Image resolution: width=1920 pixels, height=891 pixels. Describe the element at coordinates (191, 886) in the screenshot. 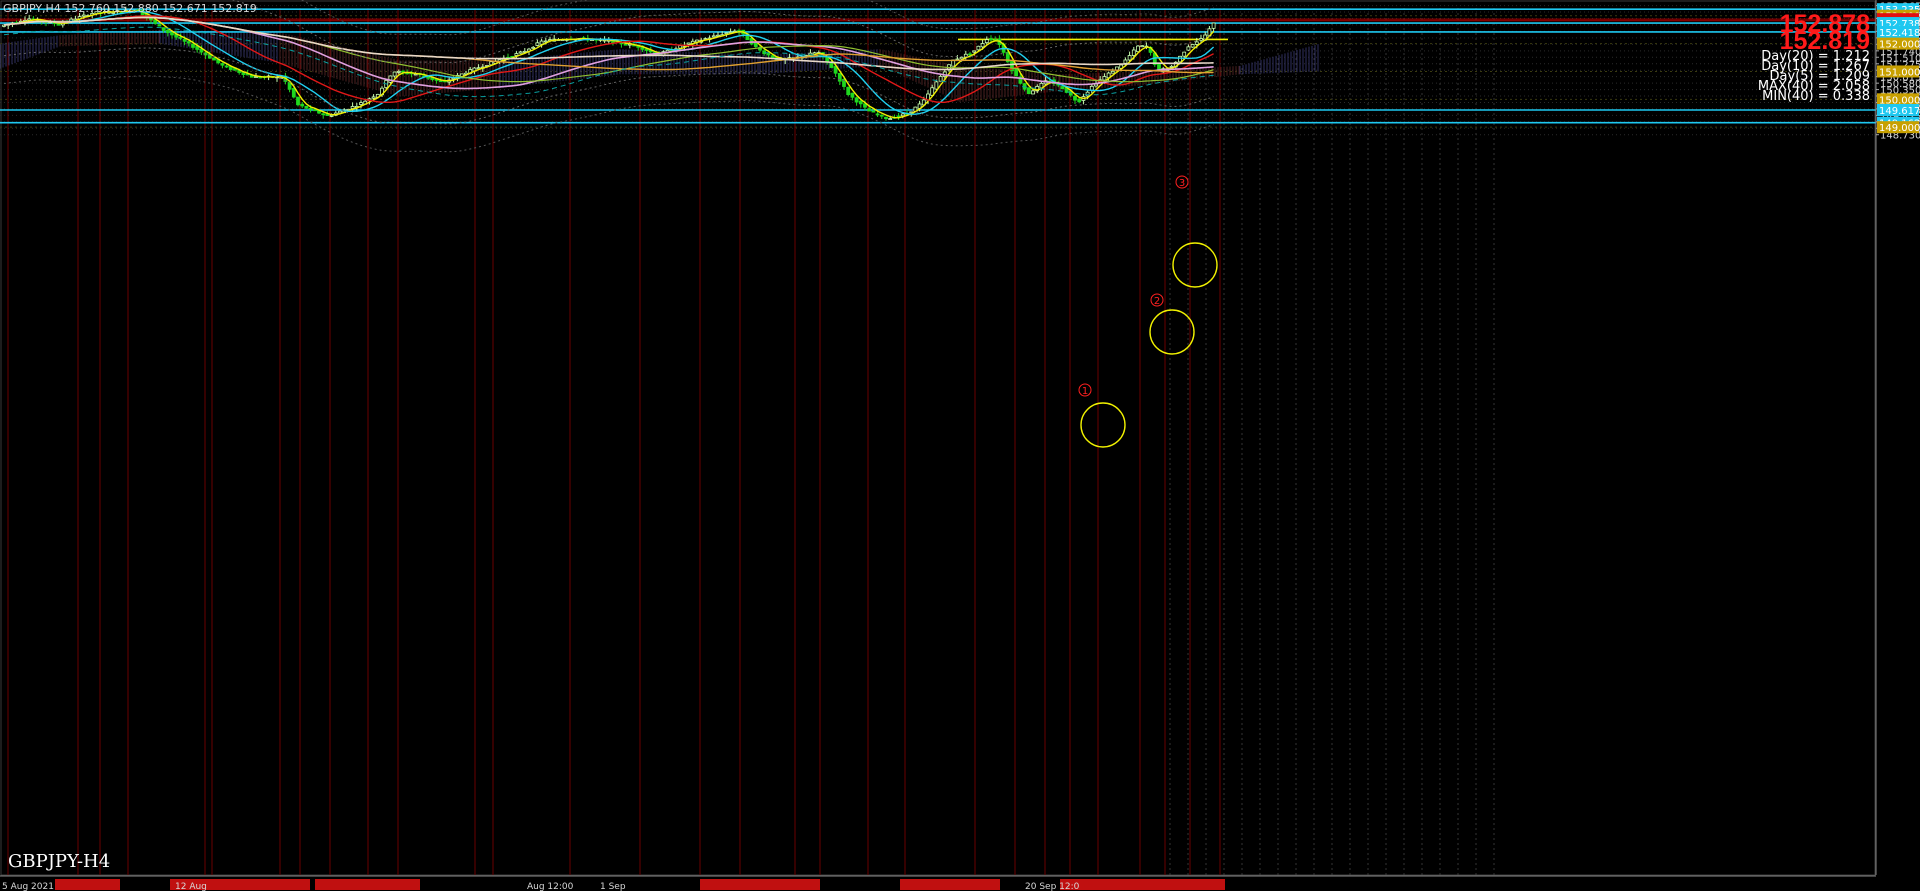

I see `time-label: 12 Aug` at that location.